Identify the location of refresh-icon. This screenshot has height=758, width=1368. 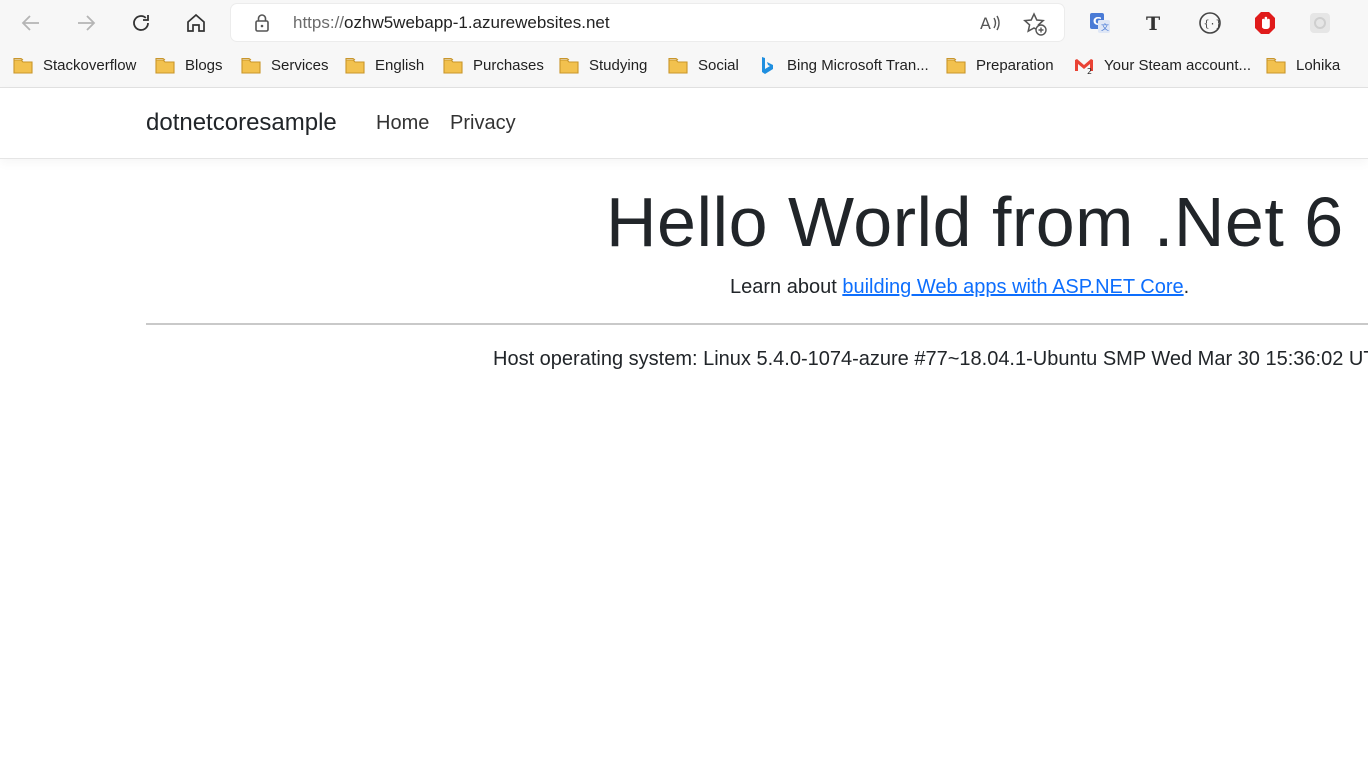
(141, 23).